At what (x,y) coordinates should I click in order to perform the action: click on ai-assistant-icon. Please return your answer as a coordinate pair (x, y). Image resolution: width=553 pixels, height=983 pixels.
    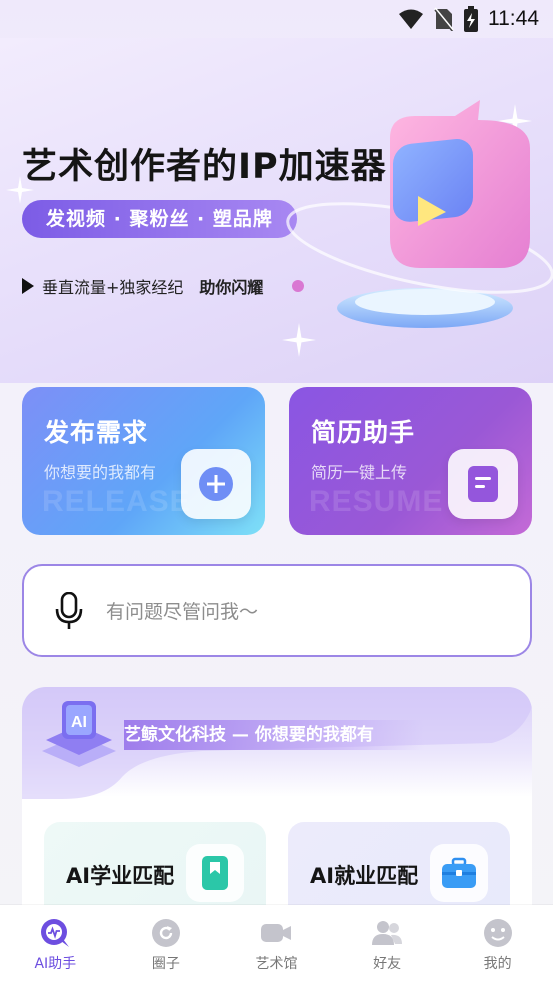
    Looking at the image, I should click on (55, 933).